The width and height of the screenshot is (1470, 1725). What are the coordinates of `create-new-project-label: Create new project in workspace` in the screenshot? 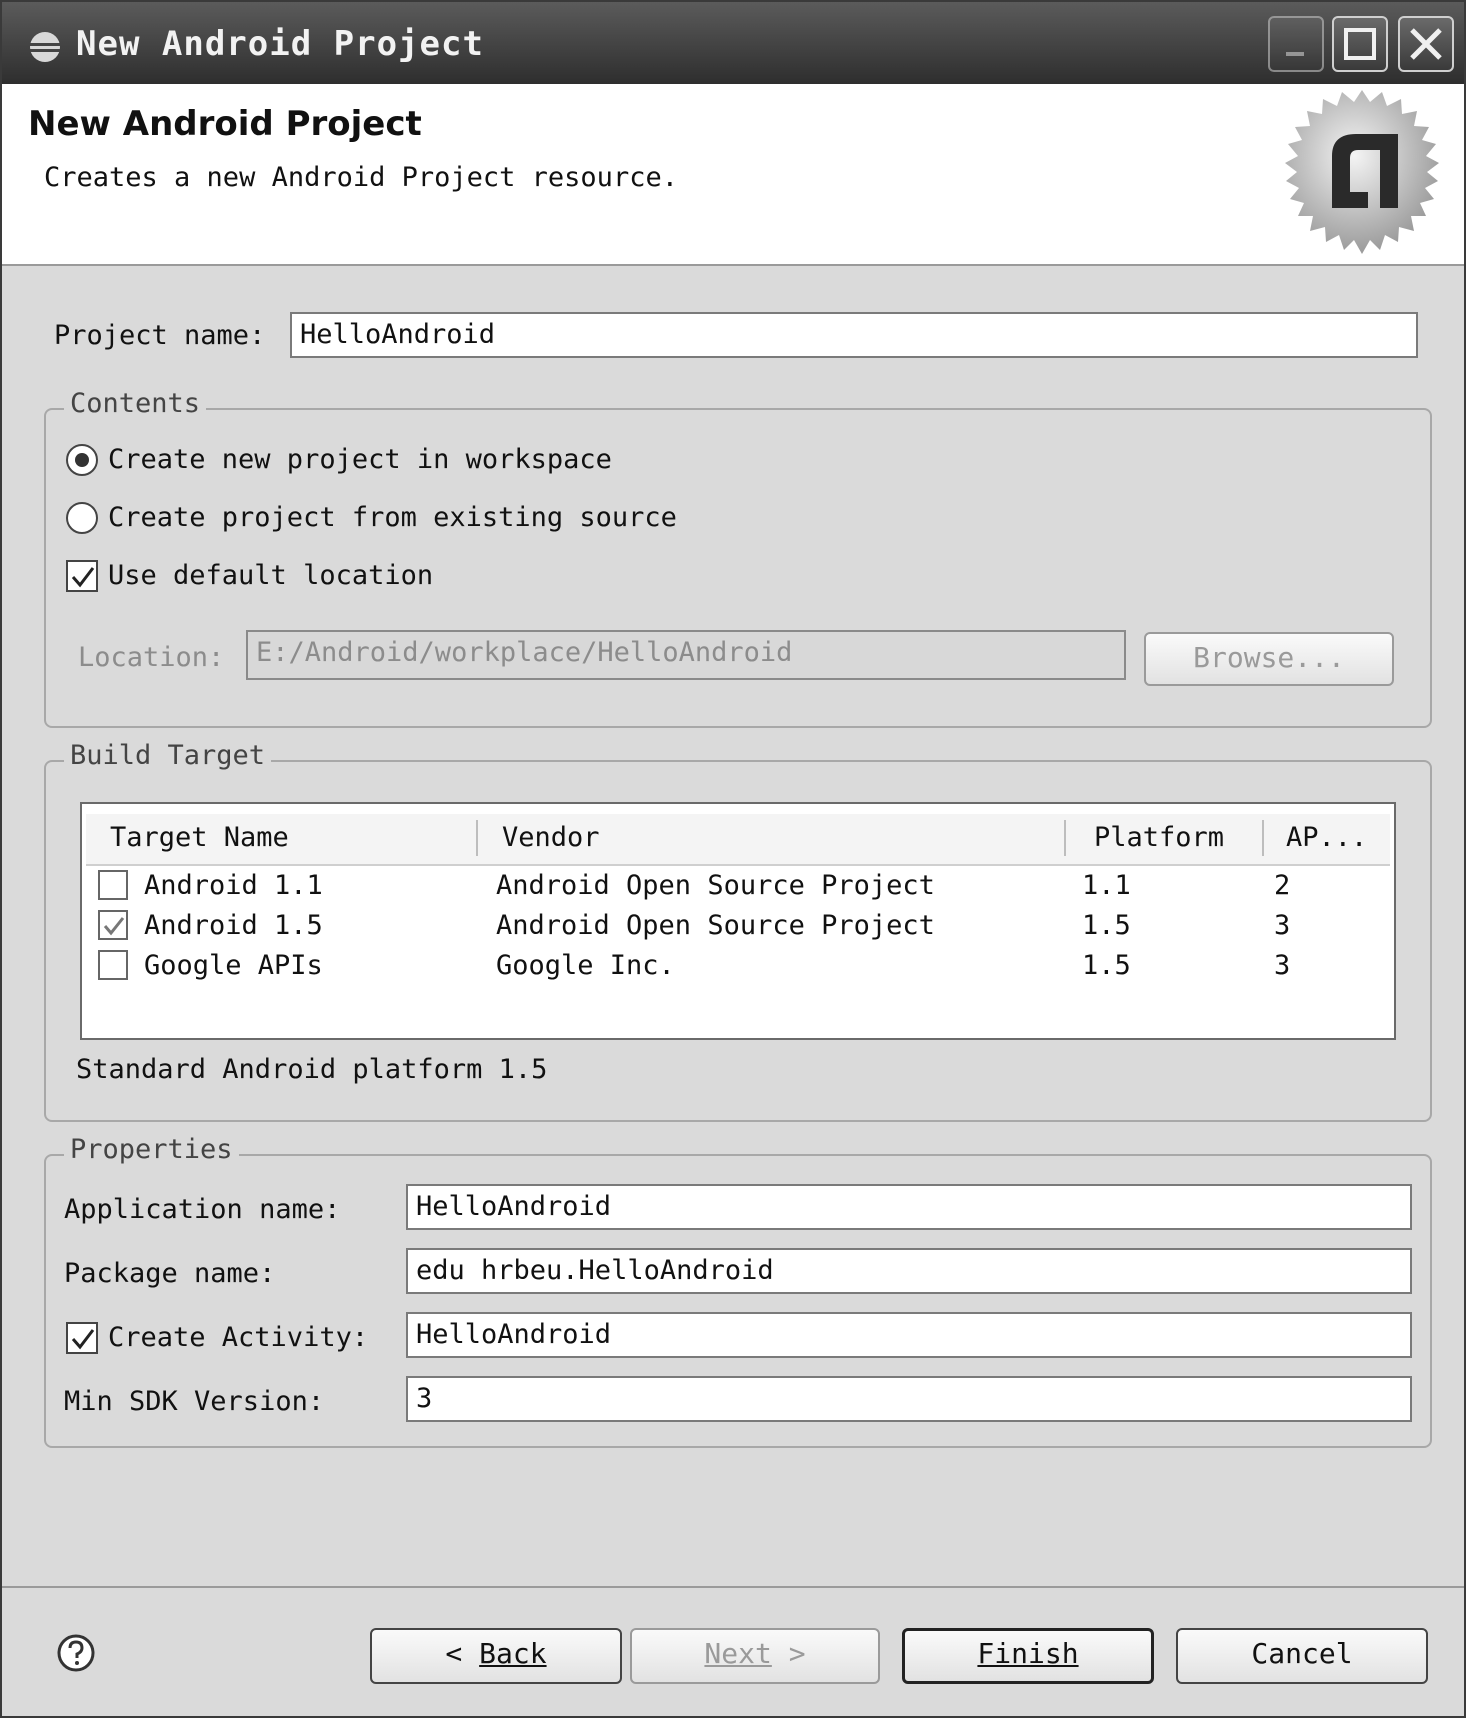 It's located at (360, 459).